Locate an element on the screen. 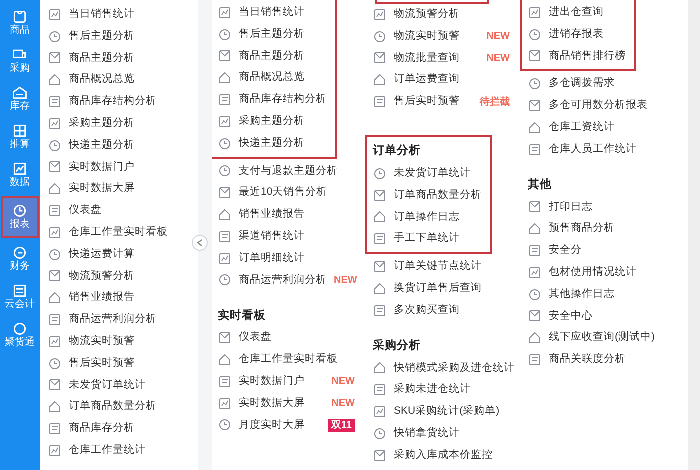 Image resolution: width=700 pixels, height=470 pixels. report-link: 商品关联度分析 is located at coordinates (577, 360).